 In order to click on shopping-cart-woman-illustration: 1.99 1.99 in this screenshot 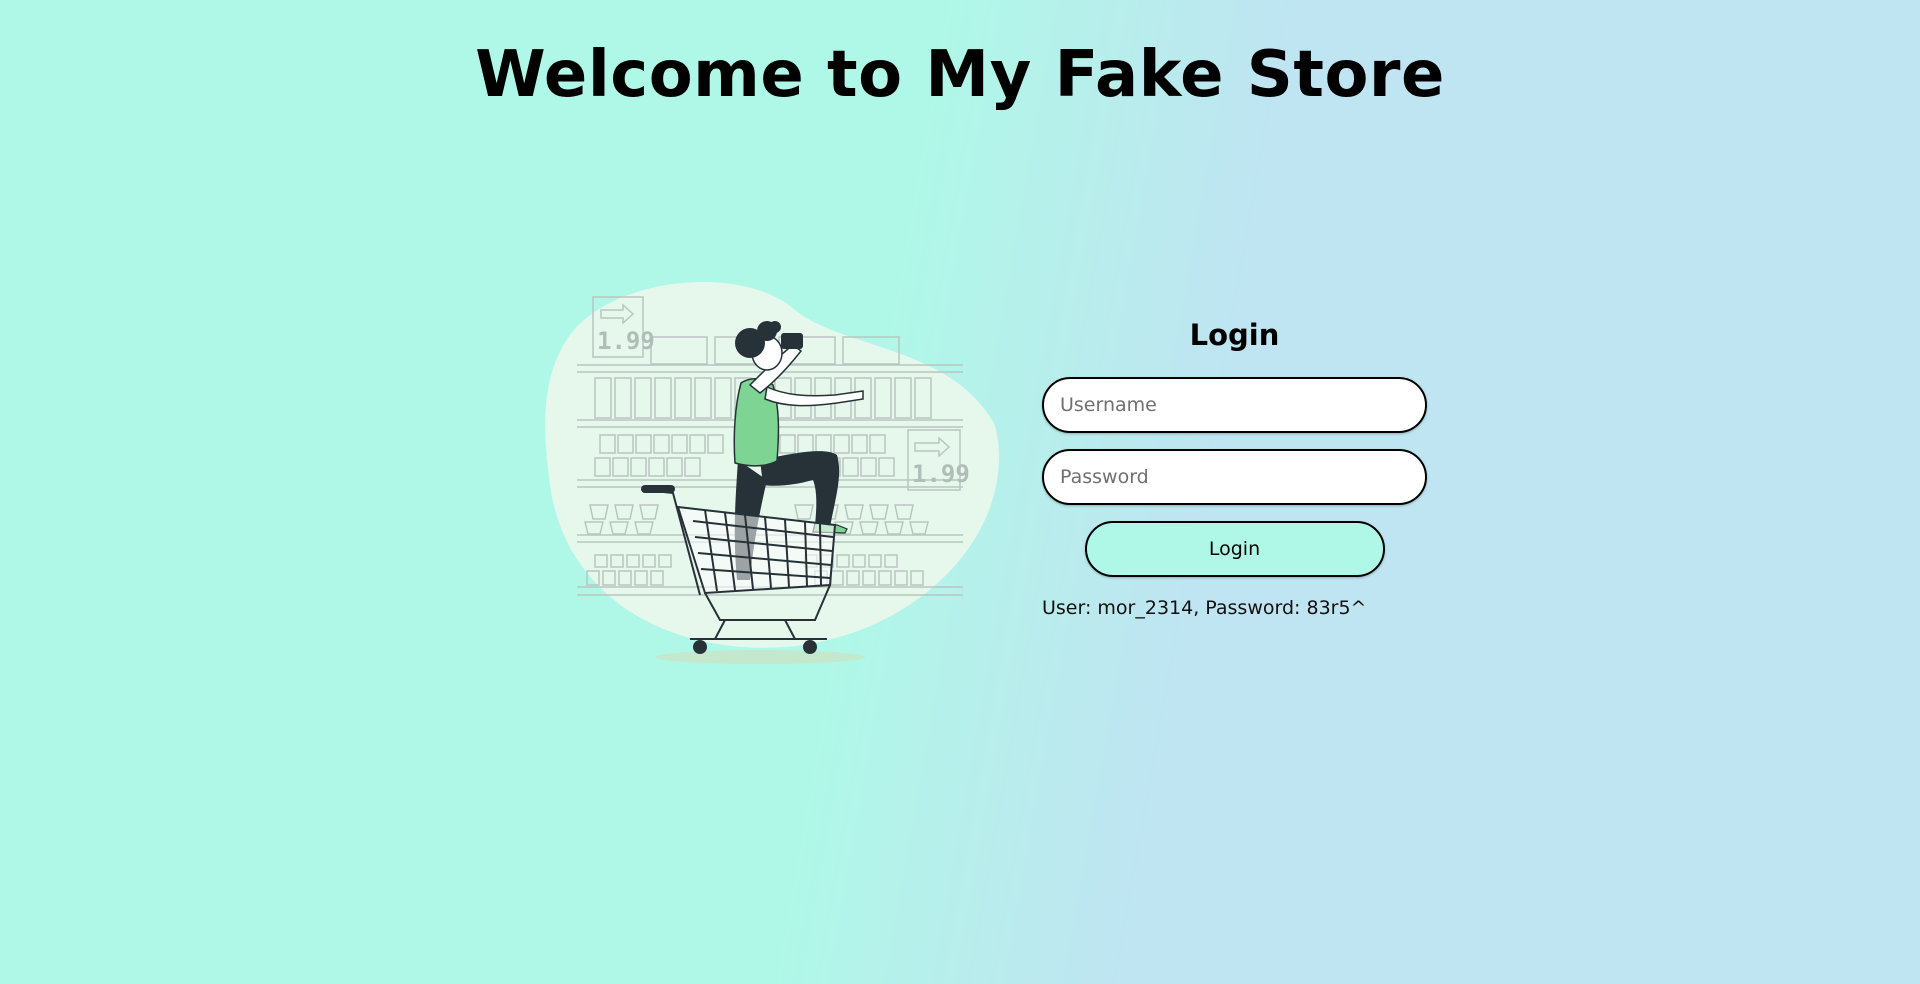, I will do `click(772, 473)`.